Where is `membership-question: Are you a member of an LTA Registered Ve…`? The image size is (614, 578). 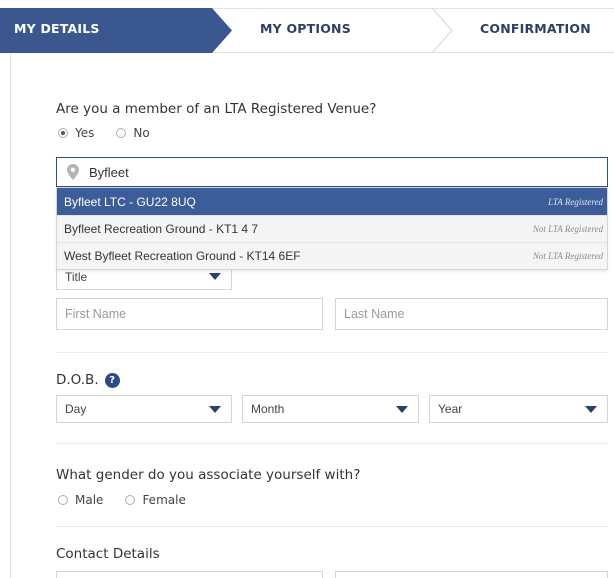
membership-question: Are you a member of an LTA Registered Ve… is located at coordinates (216, 109).